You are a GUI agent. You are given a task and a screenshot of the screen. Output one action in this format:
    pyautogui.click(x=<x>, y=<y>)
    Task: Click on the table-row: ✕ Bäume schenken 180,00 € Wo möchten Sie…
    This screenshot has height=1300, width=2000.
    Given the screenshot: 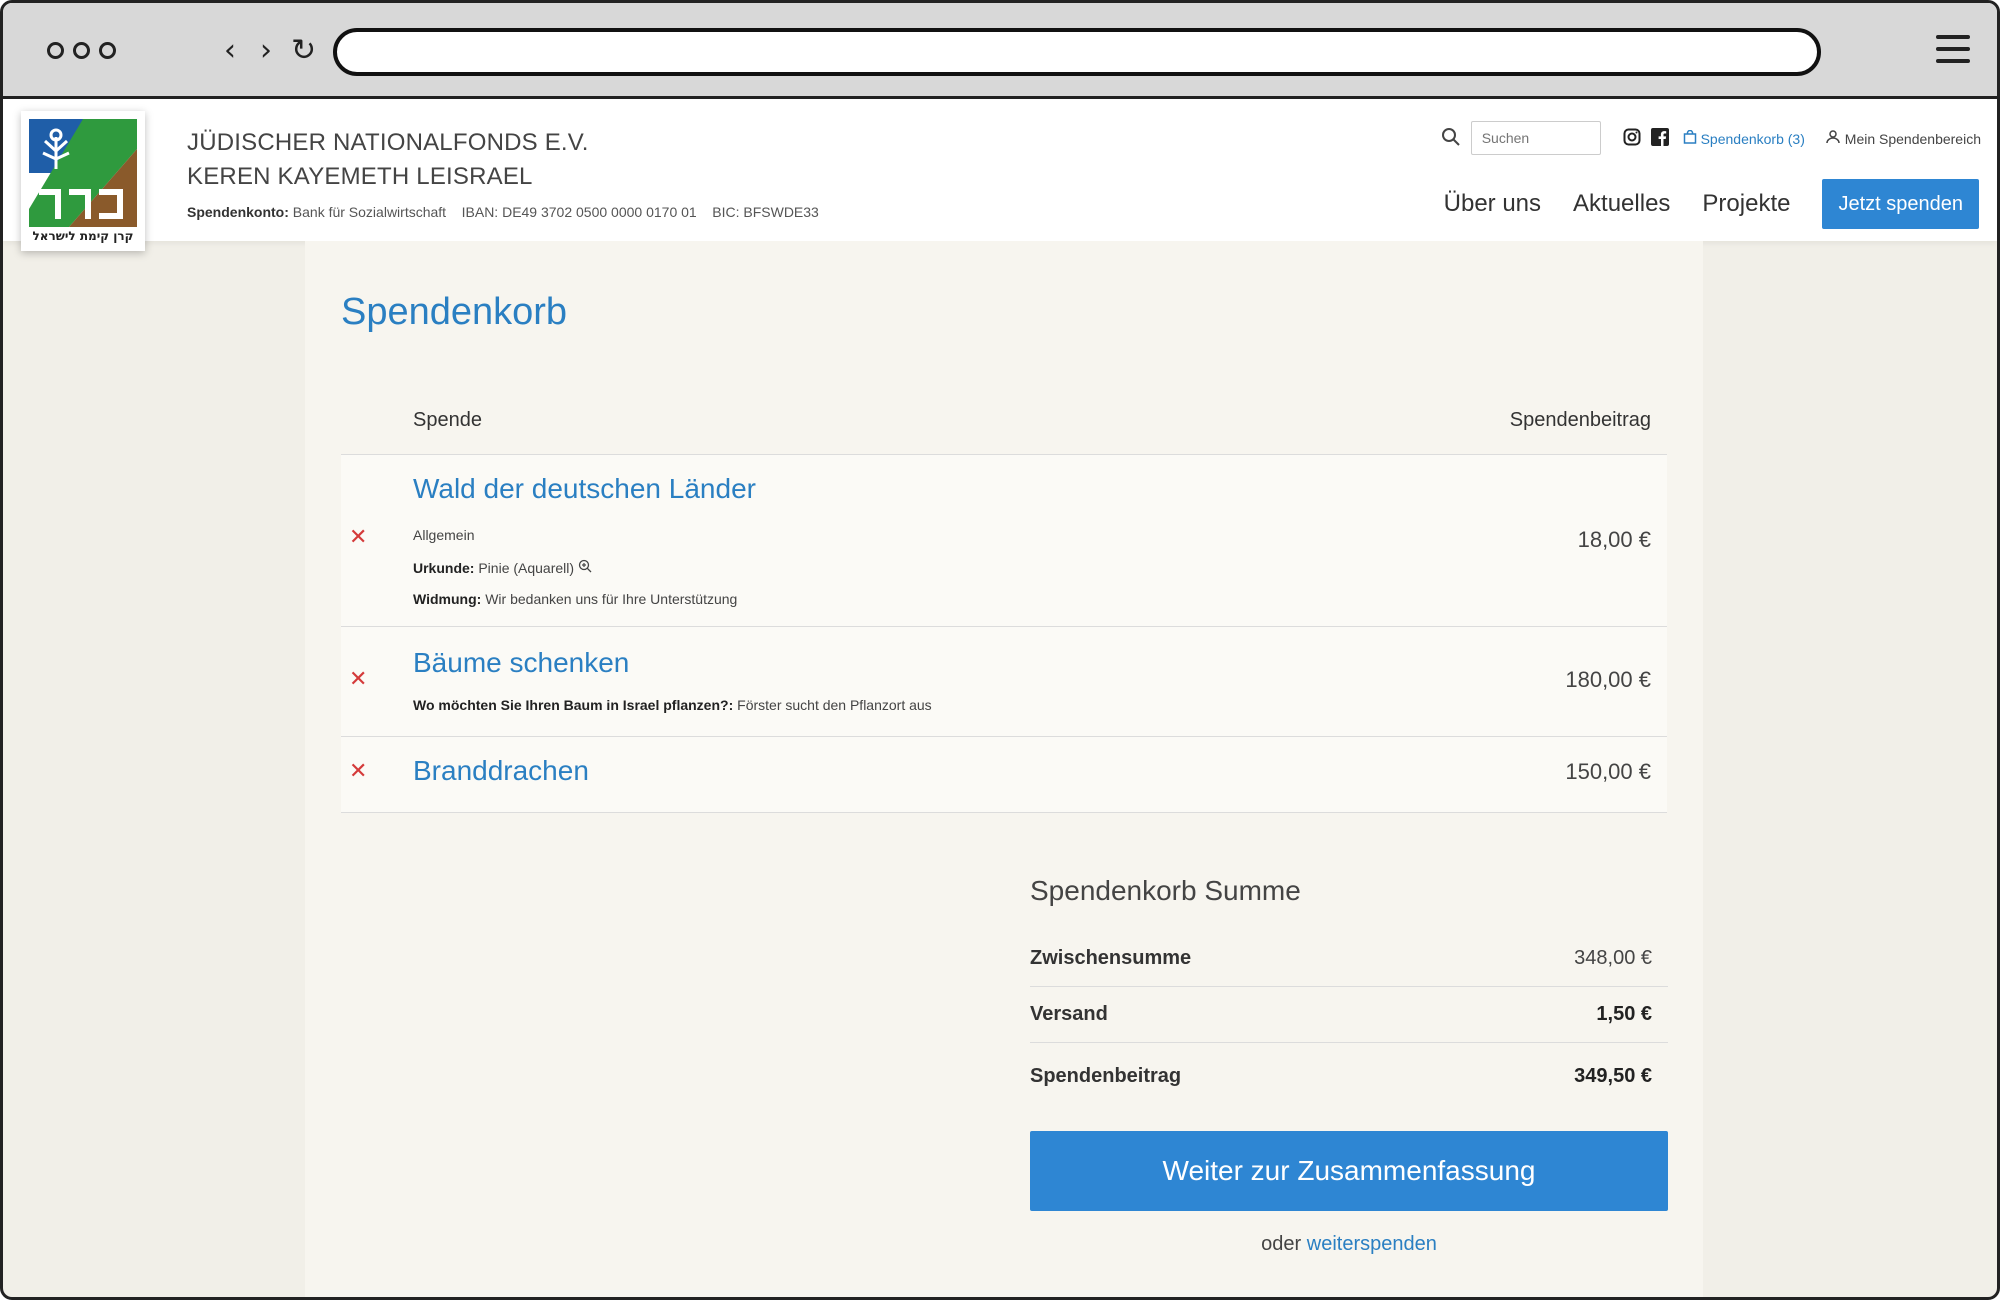 What is the action you would take?
    pyautogui.click(x=1004, y=682)
    